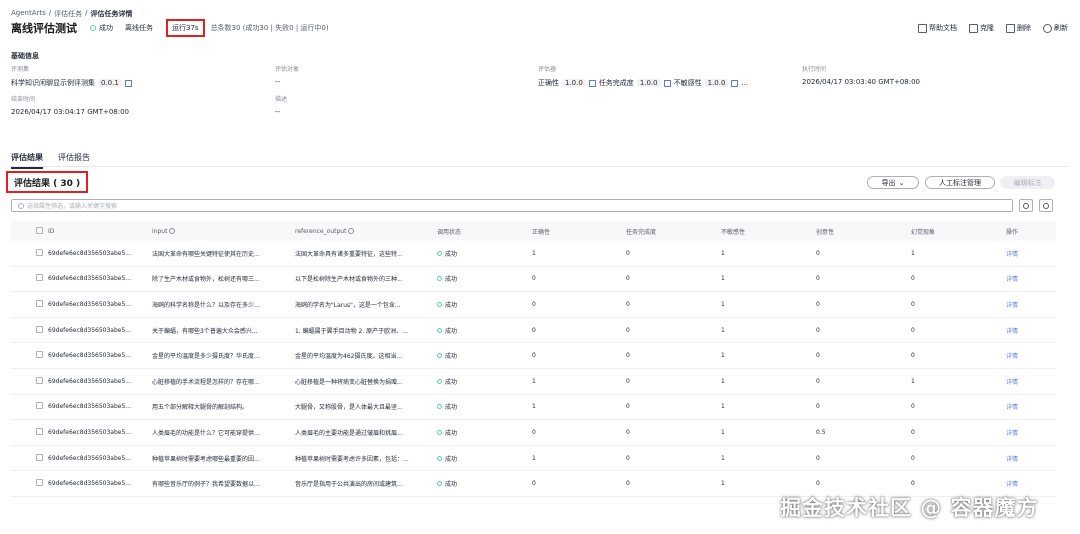 The width and height of the screenshot is (1080, 534). Describe the element at coordinates (960, 182) in the screenshot. I see `manual-annotation-button: 人工标注管理` at that location.